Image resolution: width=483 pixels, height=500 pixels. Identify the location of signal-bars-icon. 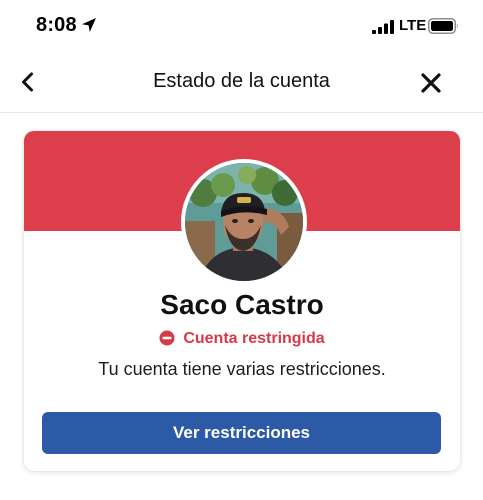
(383, 27).